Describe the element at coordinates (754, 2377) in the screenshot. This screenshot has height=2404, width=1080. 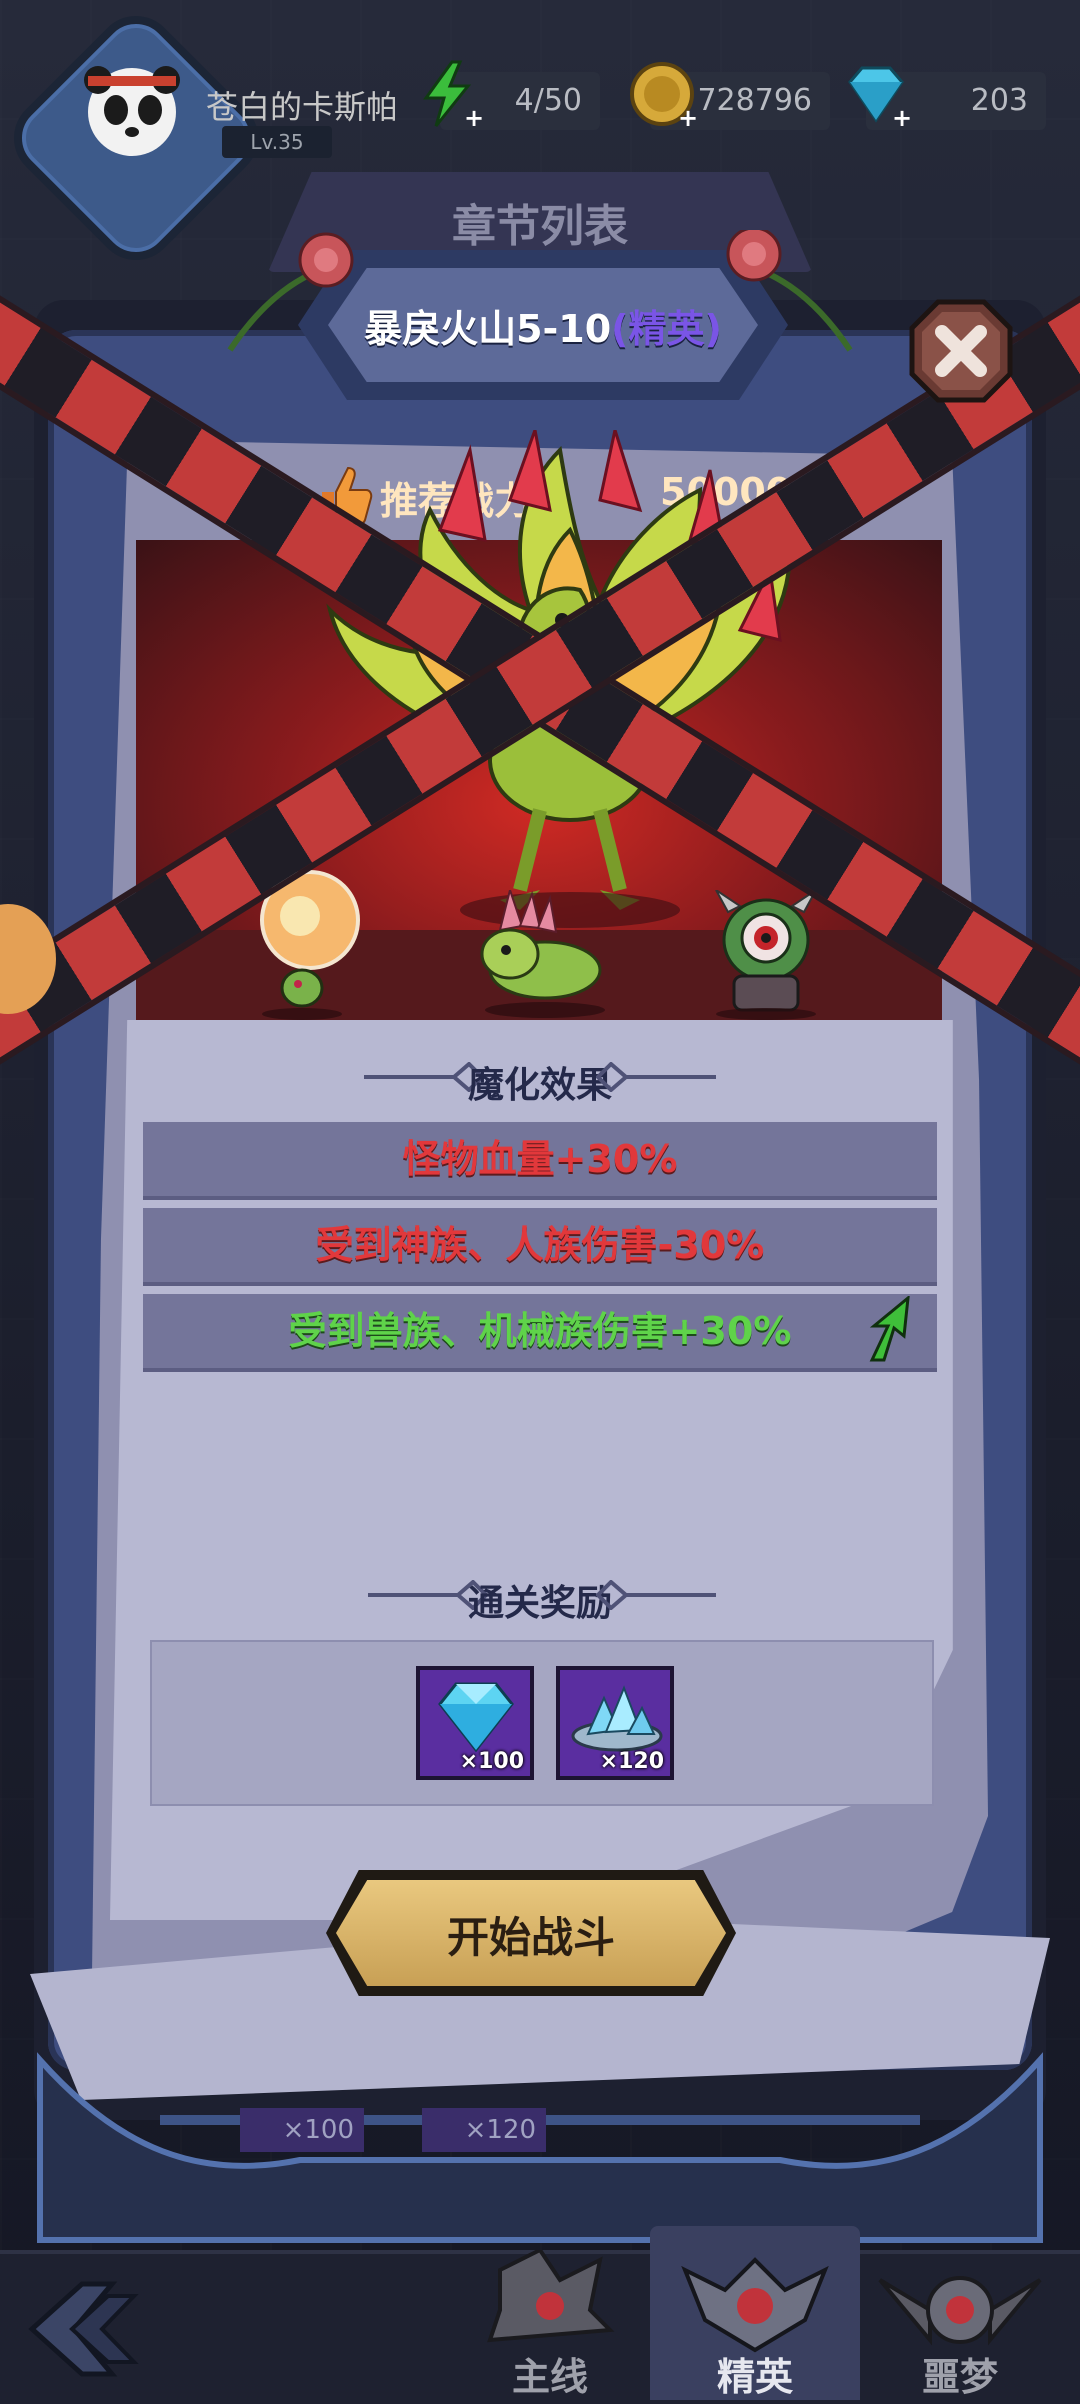
I see `tab-label: 精英` at that location.